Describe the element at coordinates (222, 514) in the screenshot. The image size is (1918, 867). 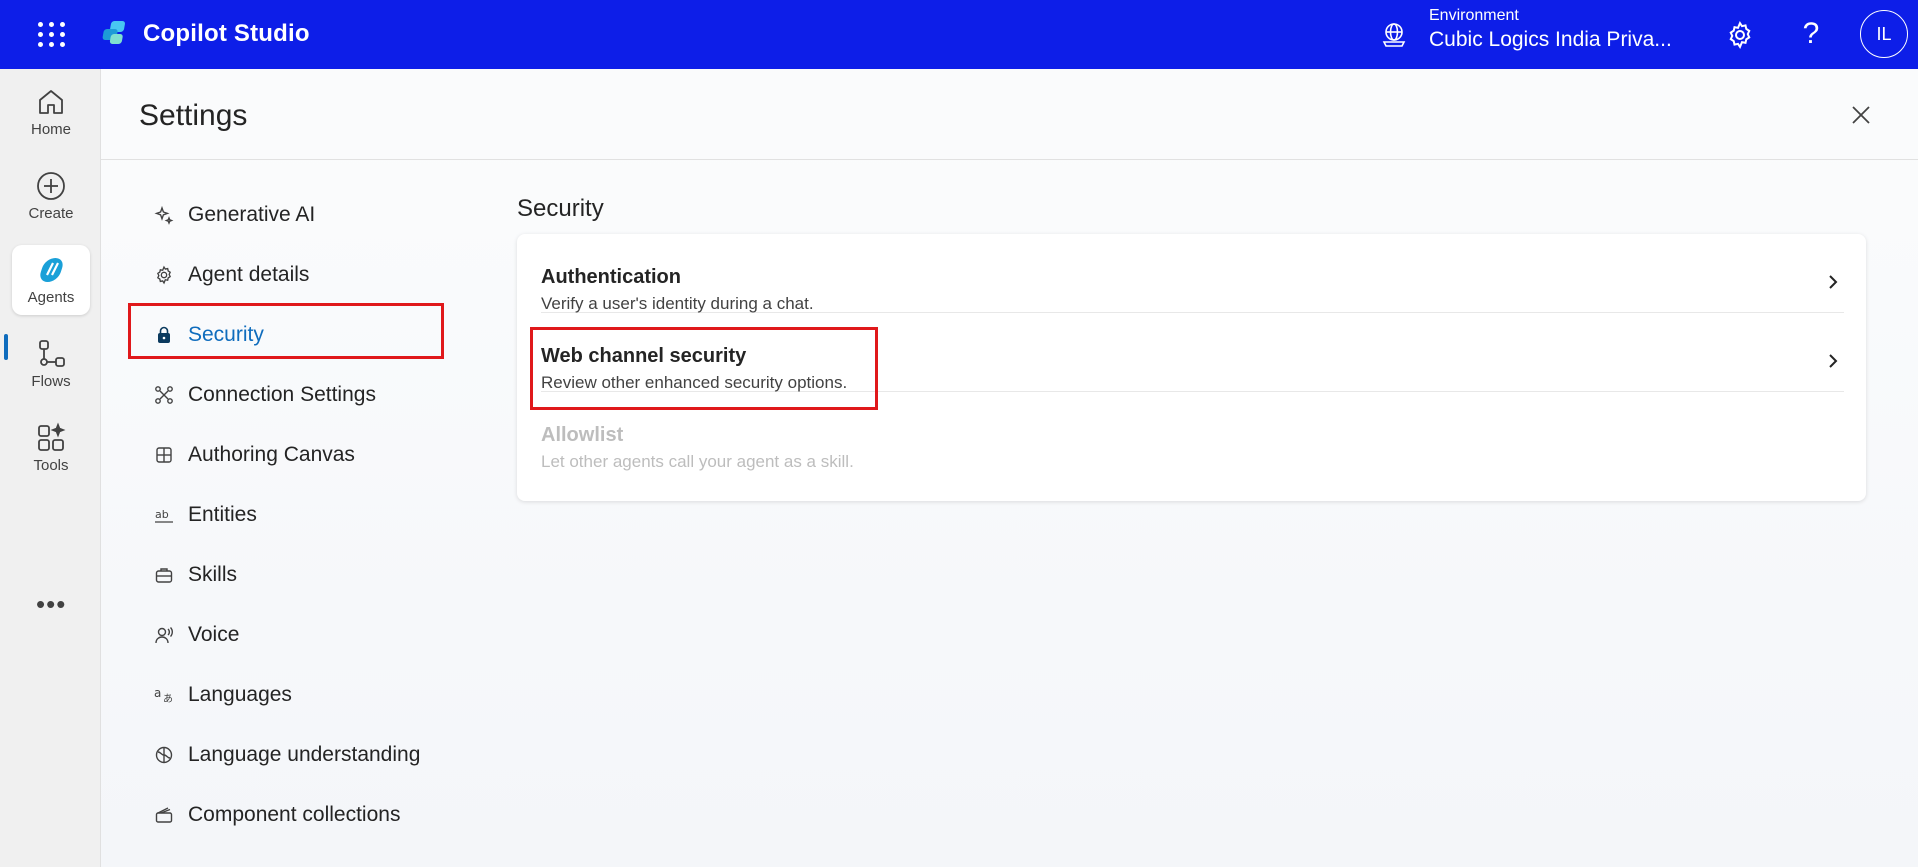
I see `settings-nav-label: Entities` at that location.